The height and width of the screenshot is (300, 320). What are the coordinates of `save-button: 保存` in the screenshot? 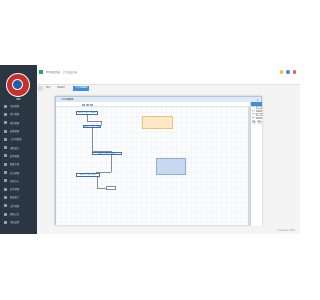 It's located at (253, 122).